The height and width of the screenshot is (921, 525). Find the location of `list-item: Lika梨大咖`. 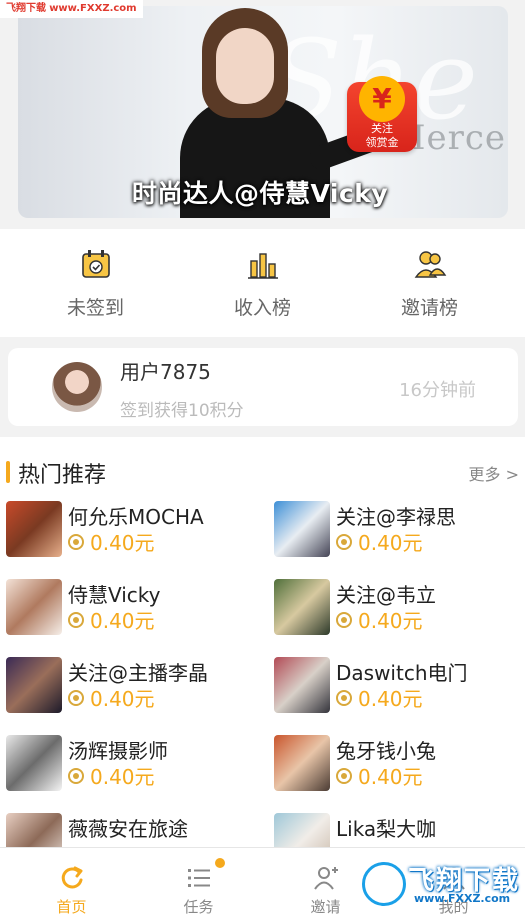

list-item: Lika梨大咖 is located at coordinates (399, 830).